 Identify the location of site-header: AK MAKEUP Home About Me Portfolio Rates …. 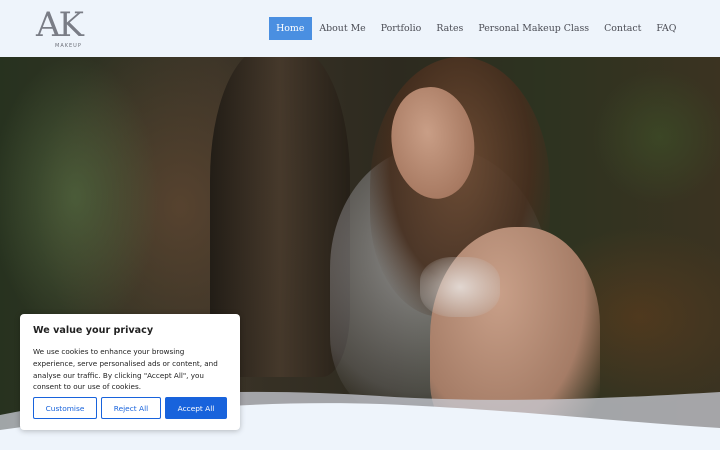
(360, 28).